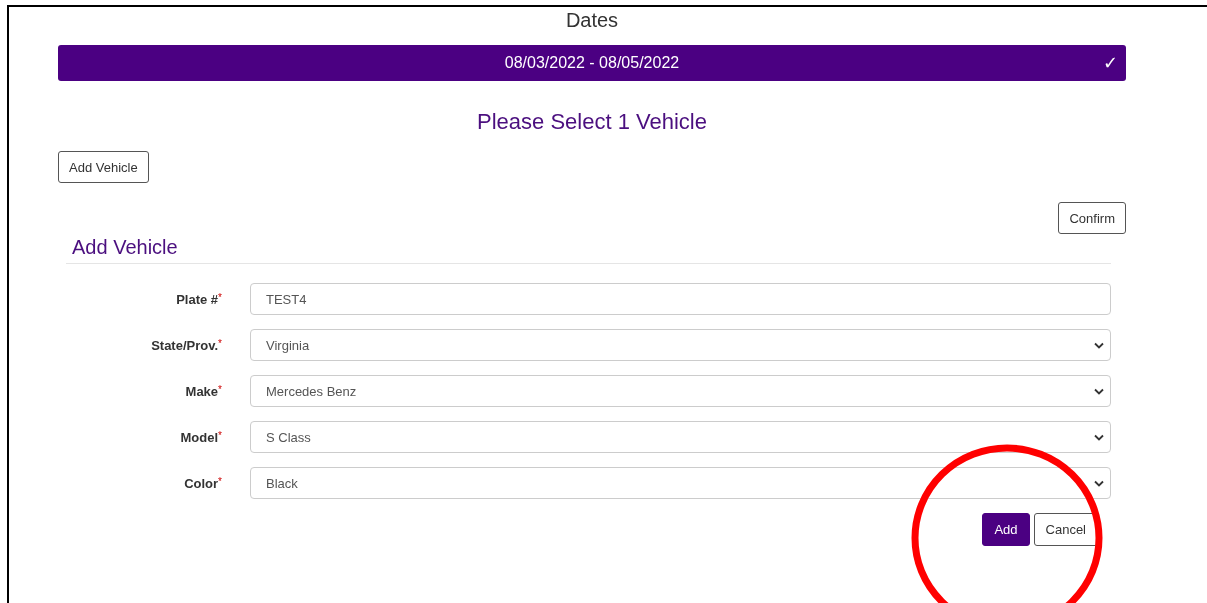 The height and width of the screenshot is (603, 1207). Describe the element at coordinates (201, 483) in the screenshot. I see `field-label: Color` at that location.